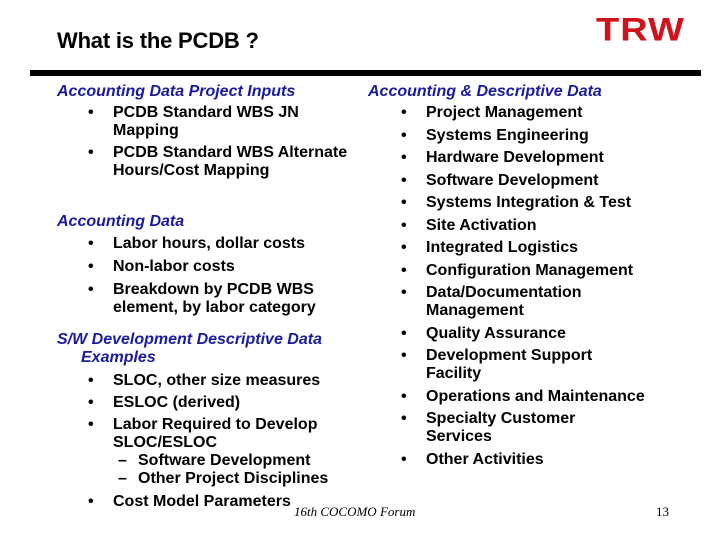  What do you see at coordinates (193, 121) in the screenshot?
I see `list-item: • PCDB Standard WBS JN Mapping` at bounding box center [193, 121].